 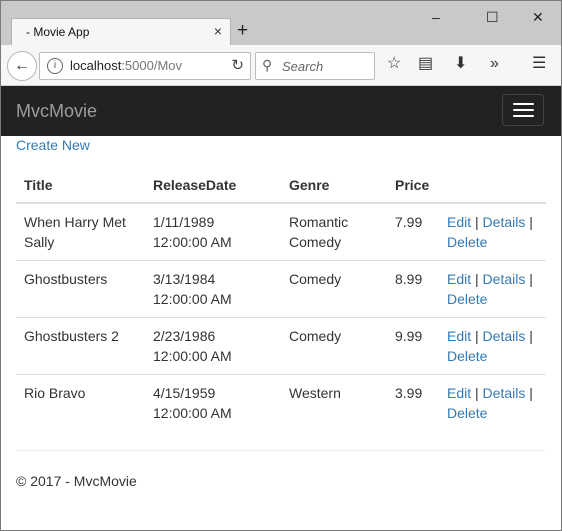 I want to click on browser-toolbar: ← i localhost:5000/Mov ↻ ⚲ ☆ ▤ ⬇ » ☰, so click(x=281, y=65).